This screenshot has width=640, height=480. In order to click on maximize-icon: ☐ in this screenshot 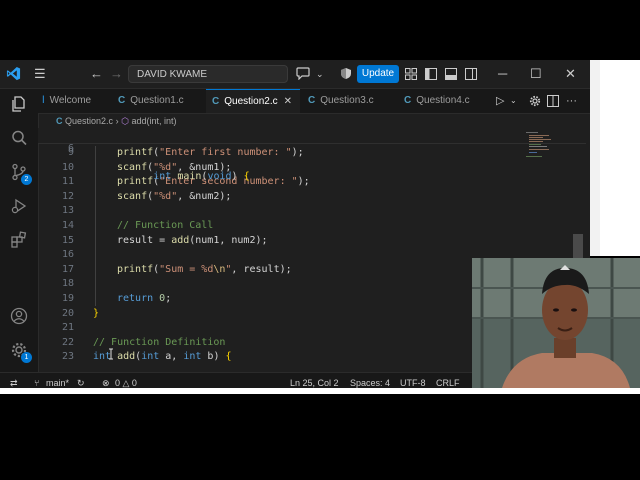, I will do `click(536, 74)`.